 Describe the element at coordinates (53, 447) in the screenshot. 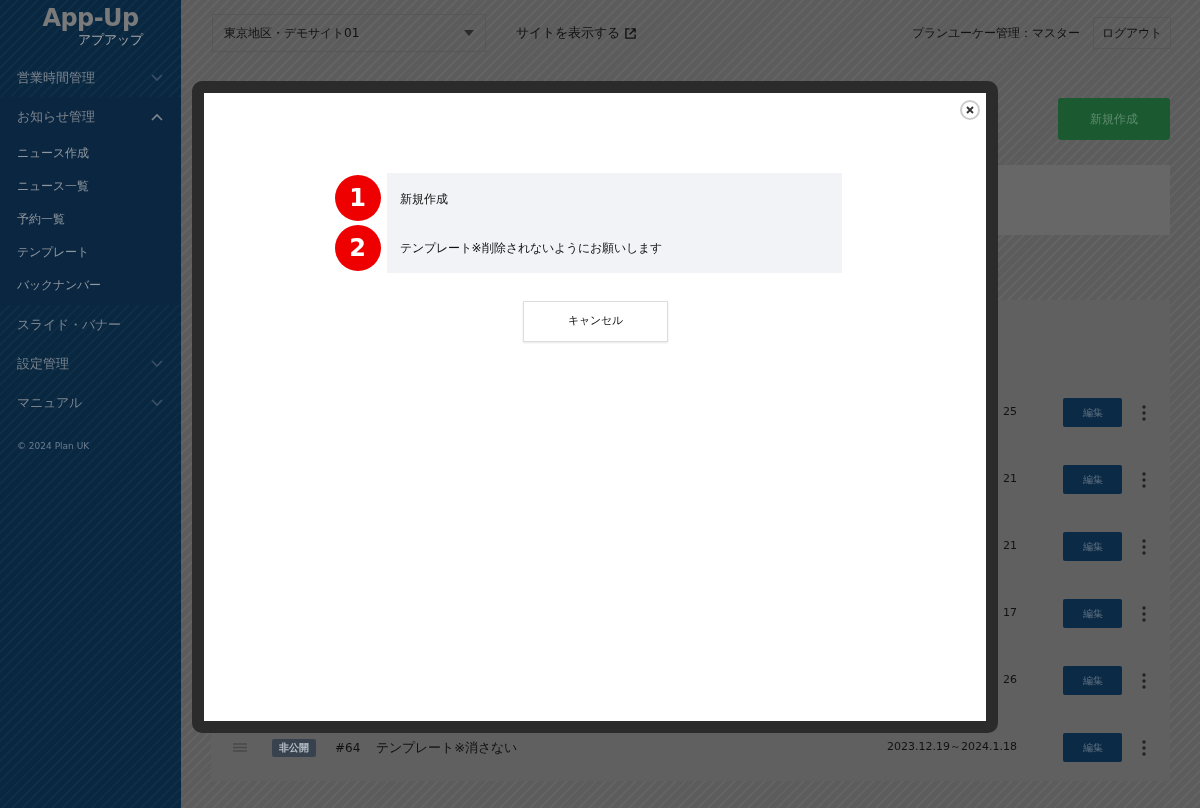

I see `copyright: © 2024 Plan UK` at that location.